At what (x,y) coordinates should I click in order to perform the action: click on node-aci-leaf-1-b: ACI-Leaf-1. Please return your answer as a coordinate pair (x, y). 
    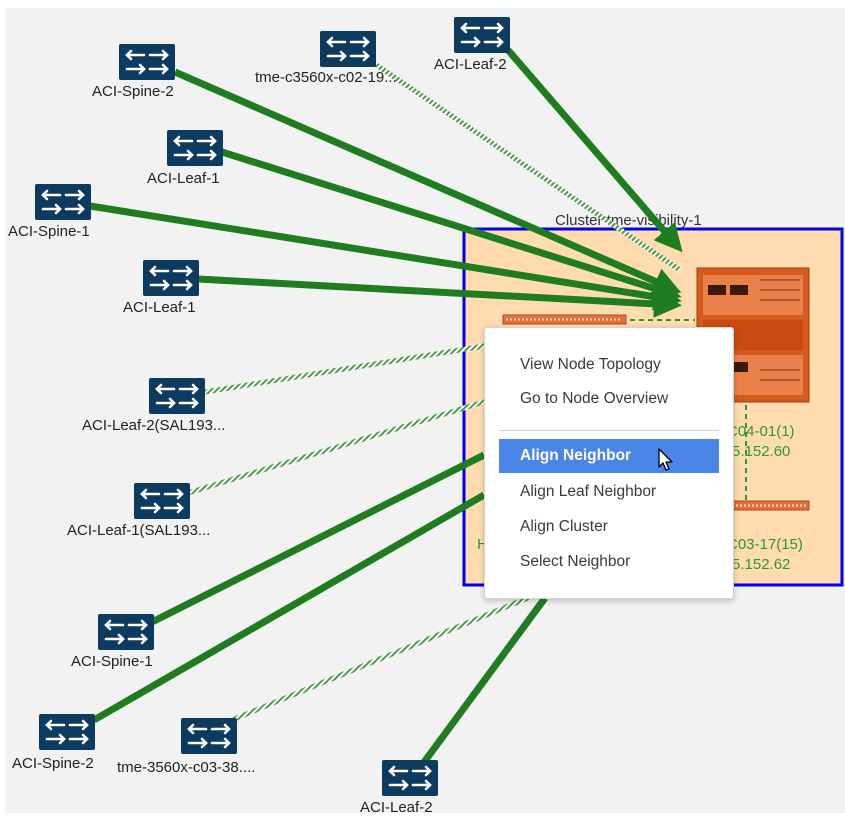
    Looking at the image, I should click on (161, 288).